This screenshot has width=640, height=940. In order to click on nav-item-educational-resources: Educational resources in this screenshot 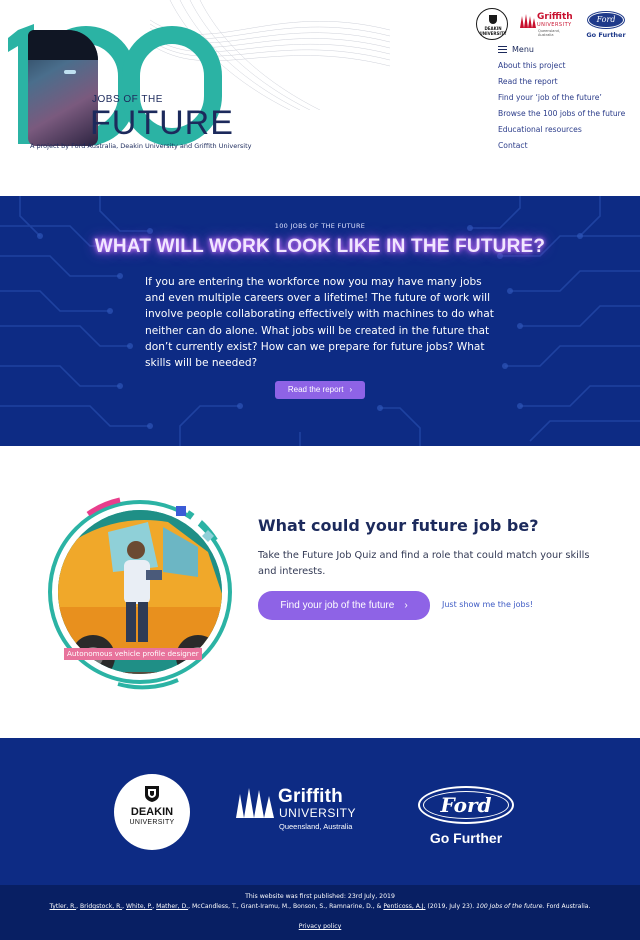, I will do `click(568, 130)`.